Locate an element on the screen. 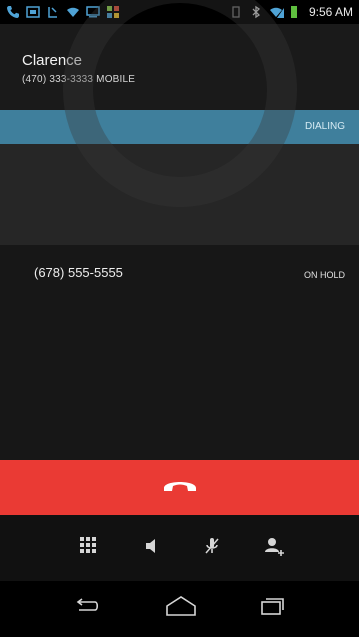 Image resolution: width=359 pixels, height=637 pixels. screen-icon is located at coordinates (93, 12).